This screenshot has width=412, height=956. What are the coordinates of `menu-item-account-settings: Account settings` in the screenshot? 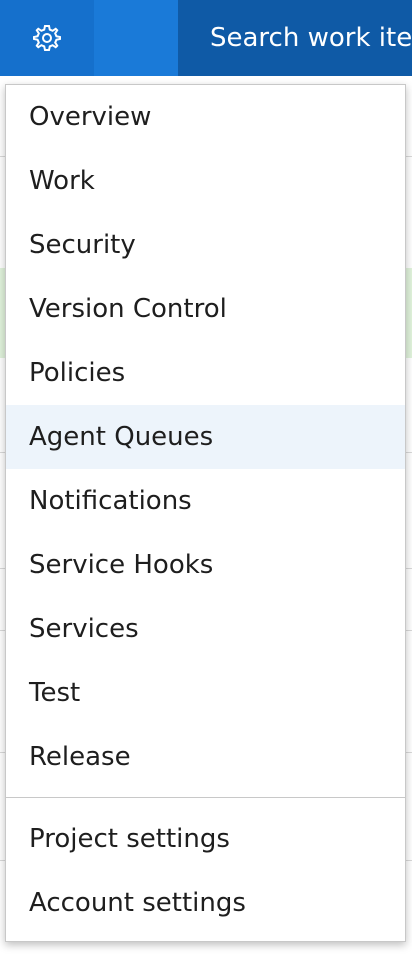 It's located at (205, 903).